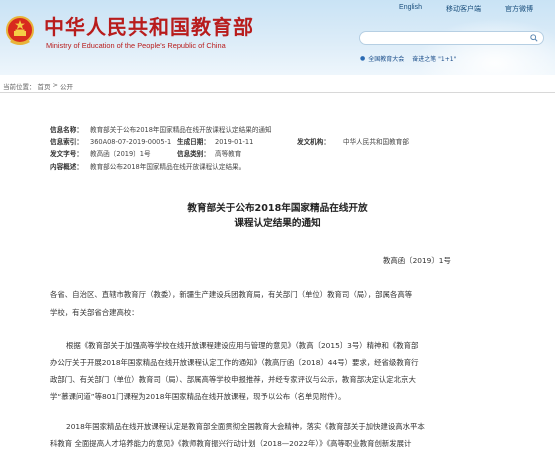  I want to click on info-index-label: 信息索引：, so click(66, 142).